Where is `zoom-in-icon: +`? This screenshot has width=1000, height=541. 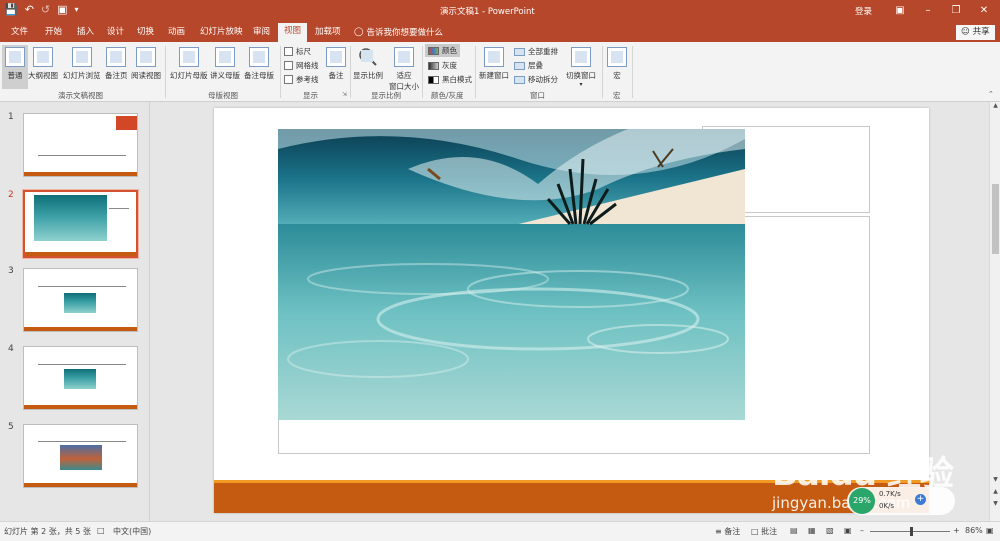 zoom-in-icon: + is located at coordinates (956, 530).